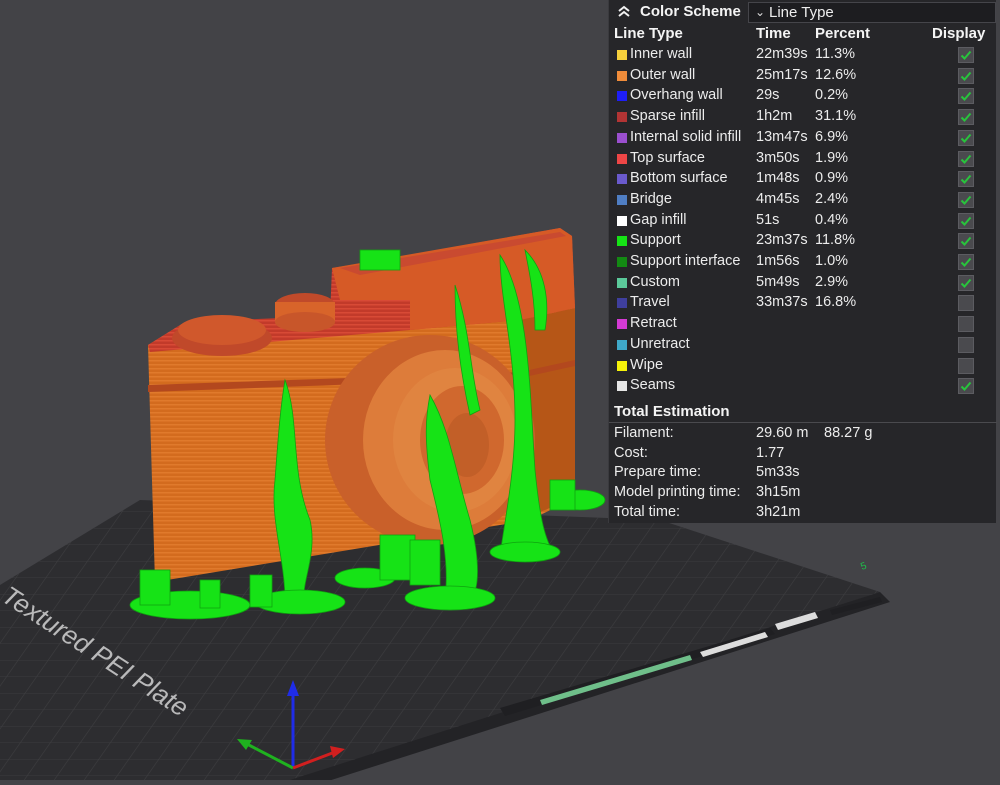  Describe the element at coordinates (782, 302) in the screenshot. I see `line-type-time: 33m37s` at that location.